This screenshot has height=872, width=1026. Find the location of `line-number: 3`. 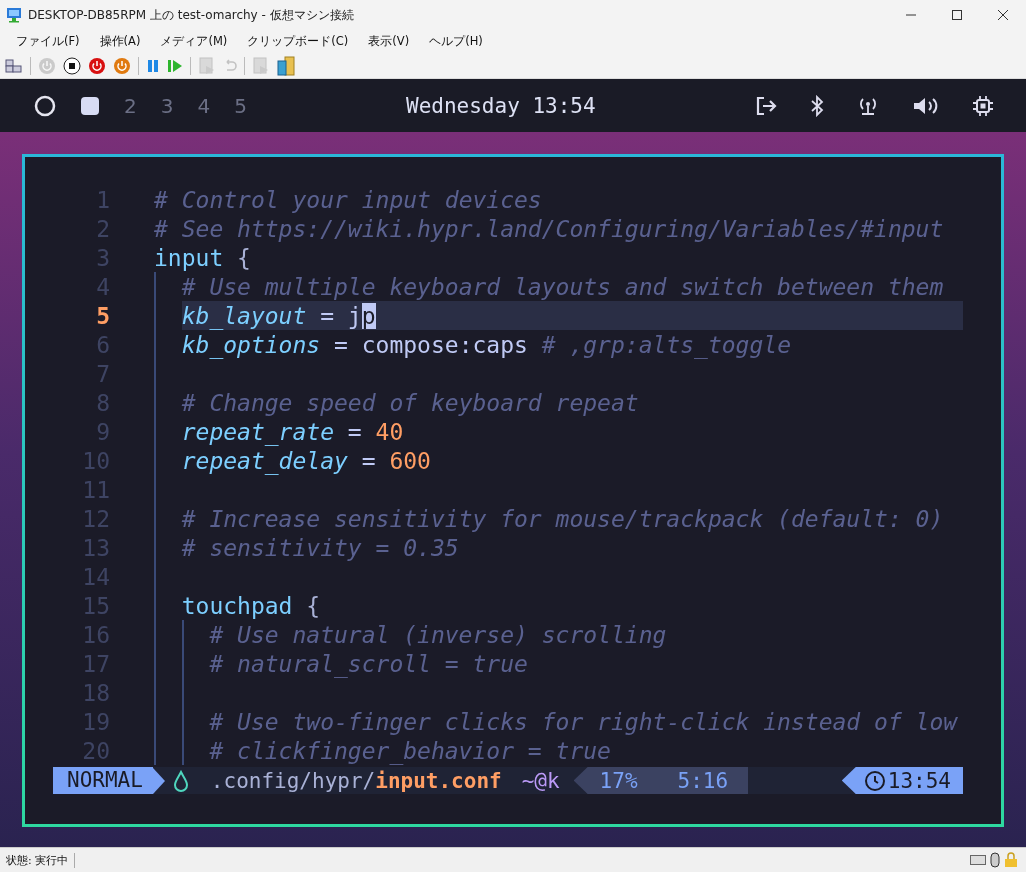

line-number: 3 is located at coordinates (102, 257).